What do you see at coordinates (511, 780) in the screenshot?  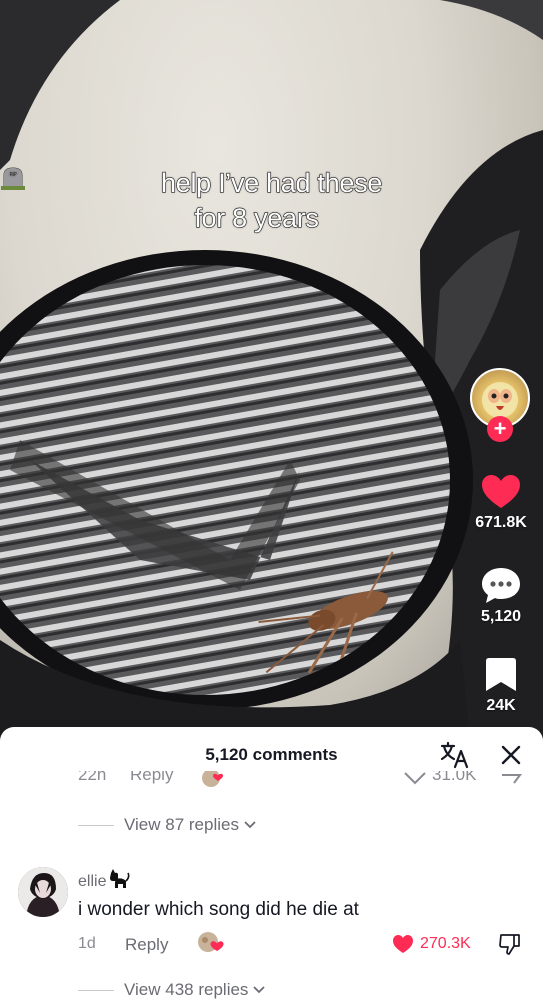 I see `prev-dislike-icon` at bounding box center [511, 780].